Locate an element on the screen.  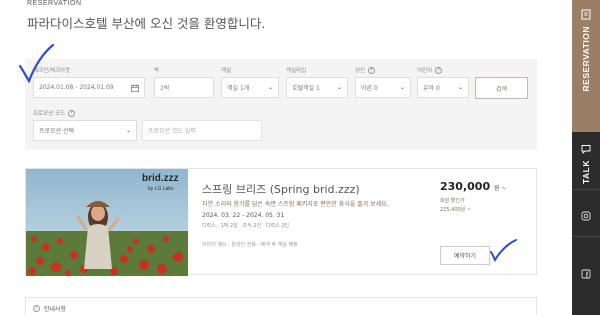
side-quick-menu: RESERVATION TALK is located at coordinates (586, 157).